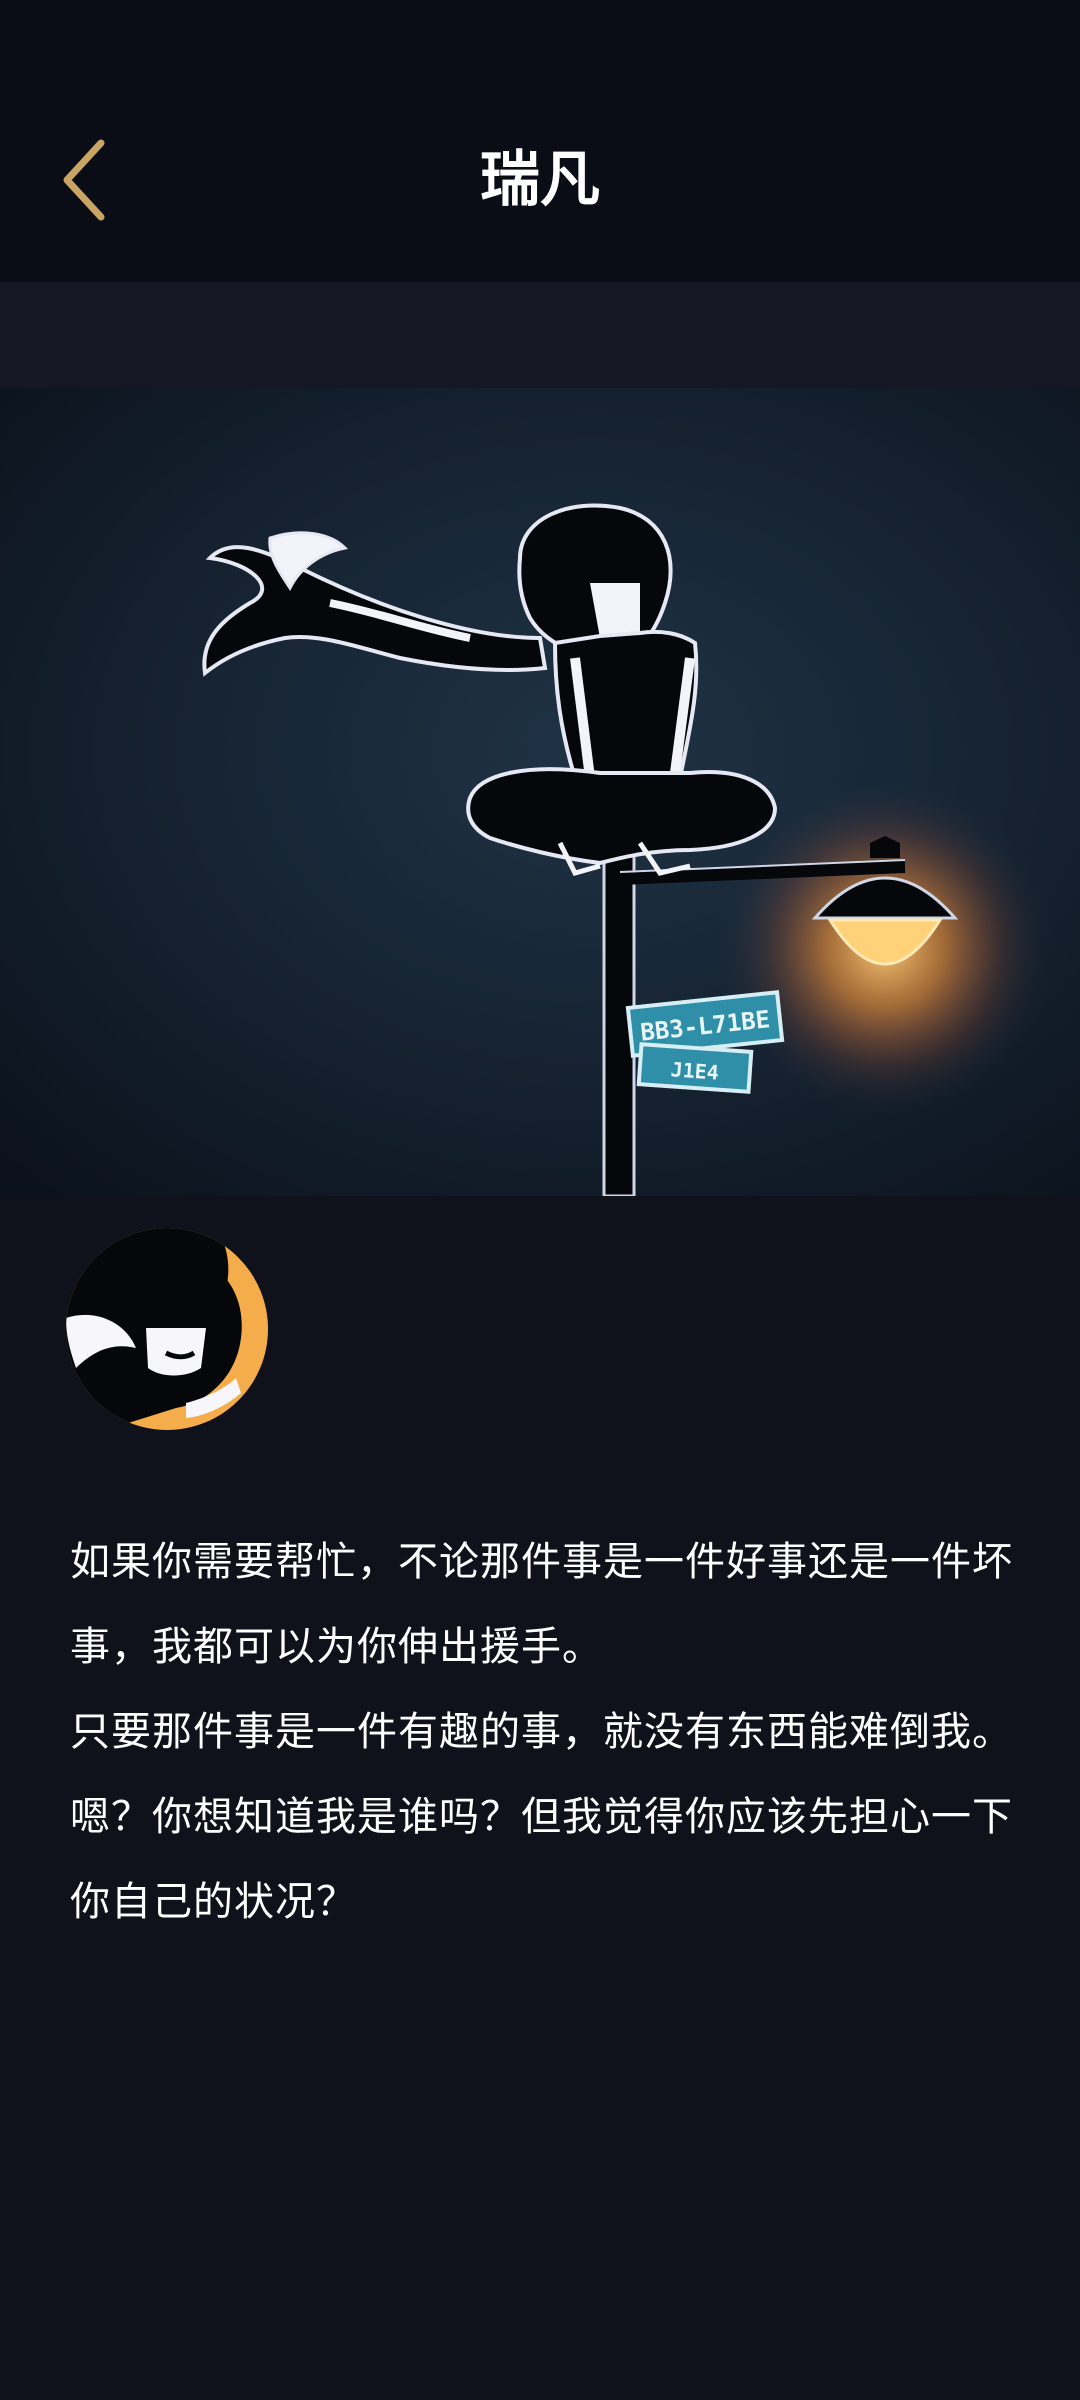  What do you see at coordinates (540, 141) in the screenshot?
I see `top-bar: 瑞凡` at bounding box center [540, 141].